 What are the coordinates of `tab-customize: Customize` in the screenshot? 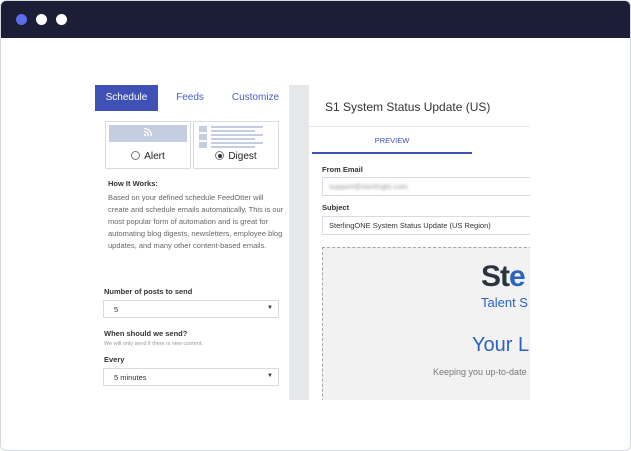 It's located at (255, 98).